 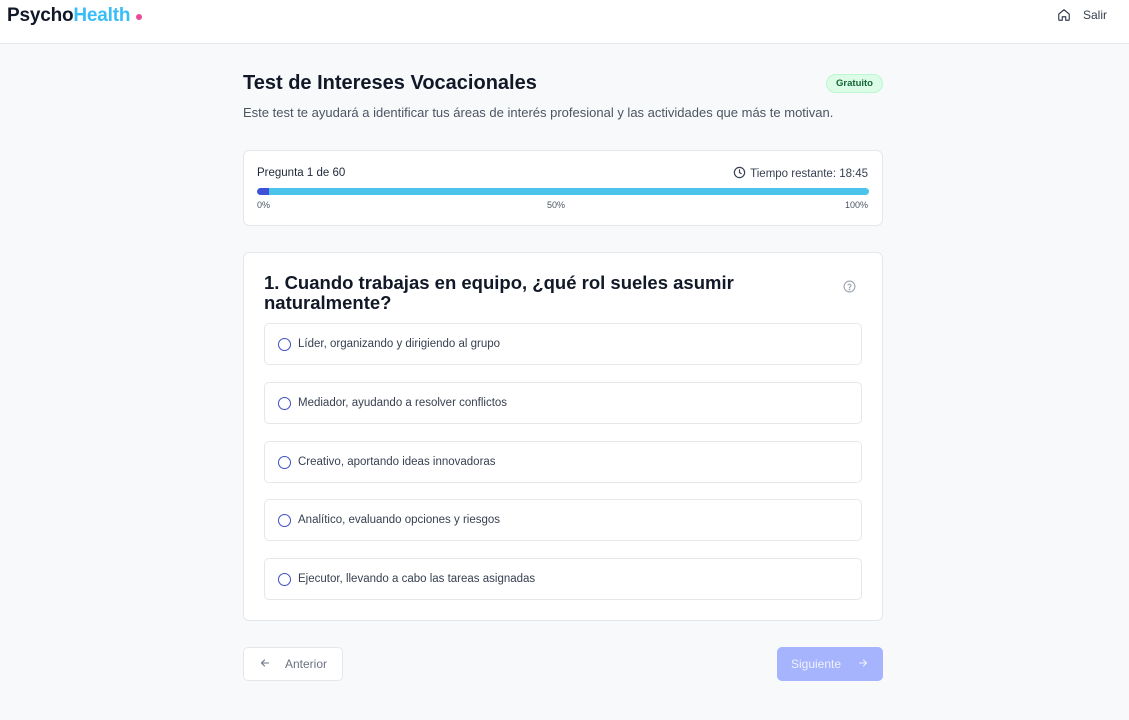 I want to click on brand-logo: Psycho Health, so click(x=75, y=16).